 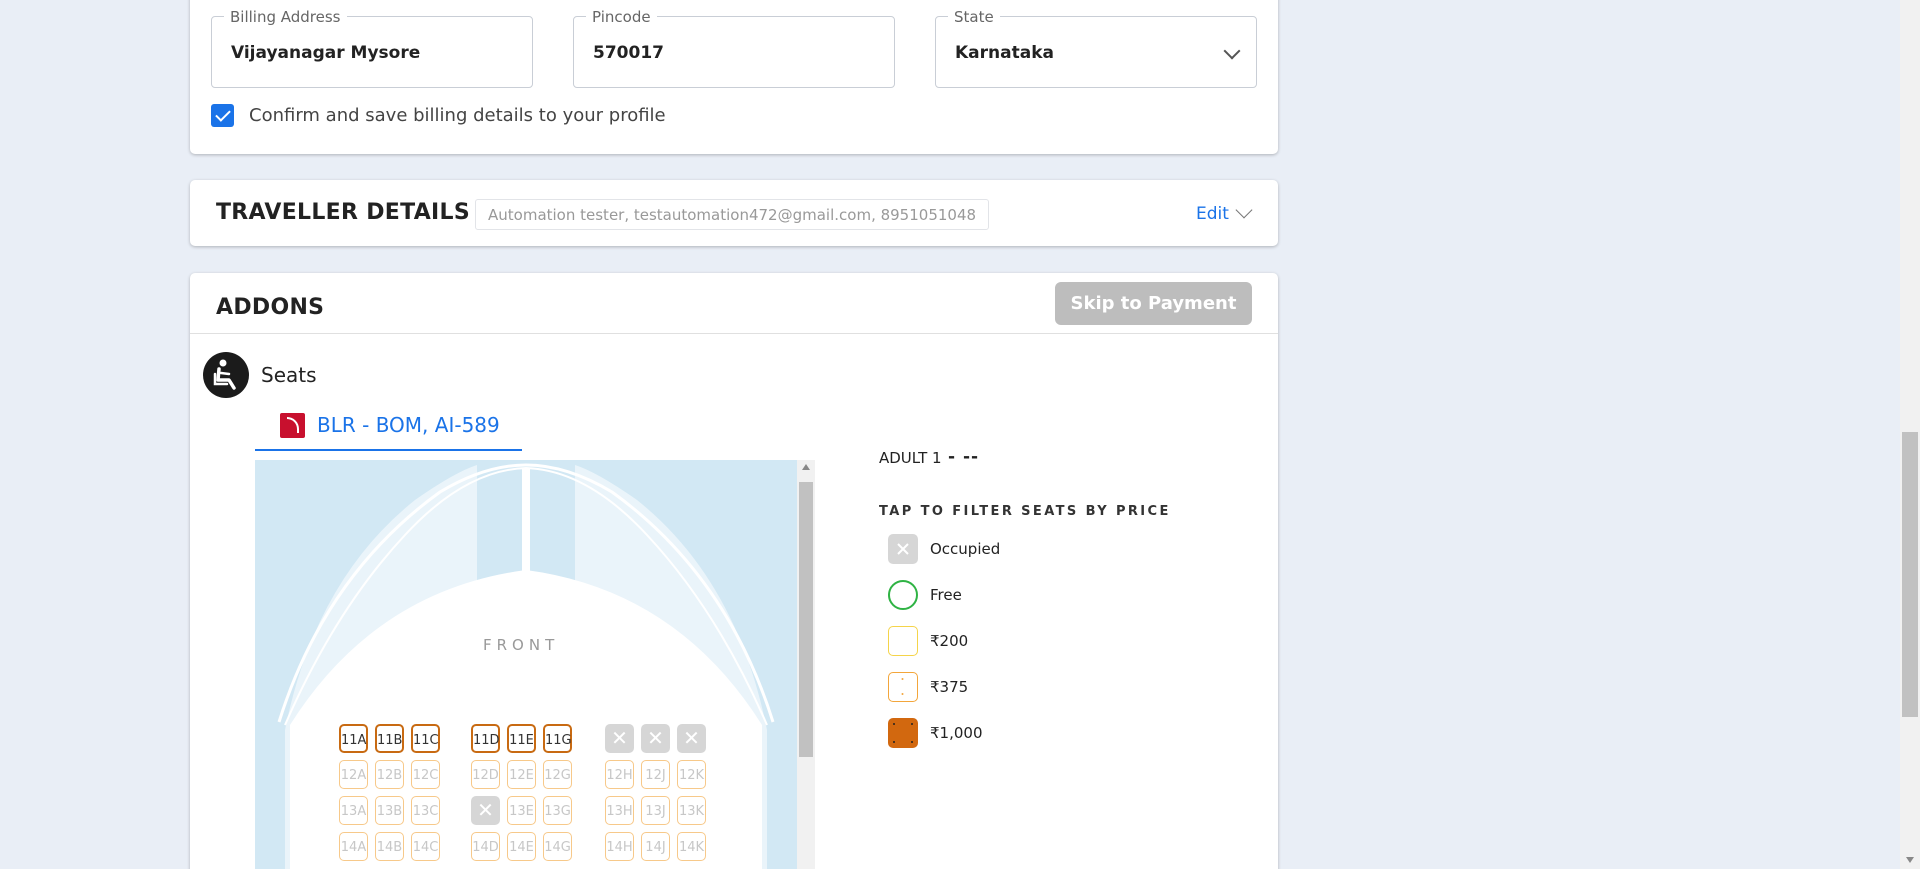 What do you see at coordinates (691, 810) in the screenshot?
I see `seat-13k: 13K` at bounding box center [691, 810].